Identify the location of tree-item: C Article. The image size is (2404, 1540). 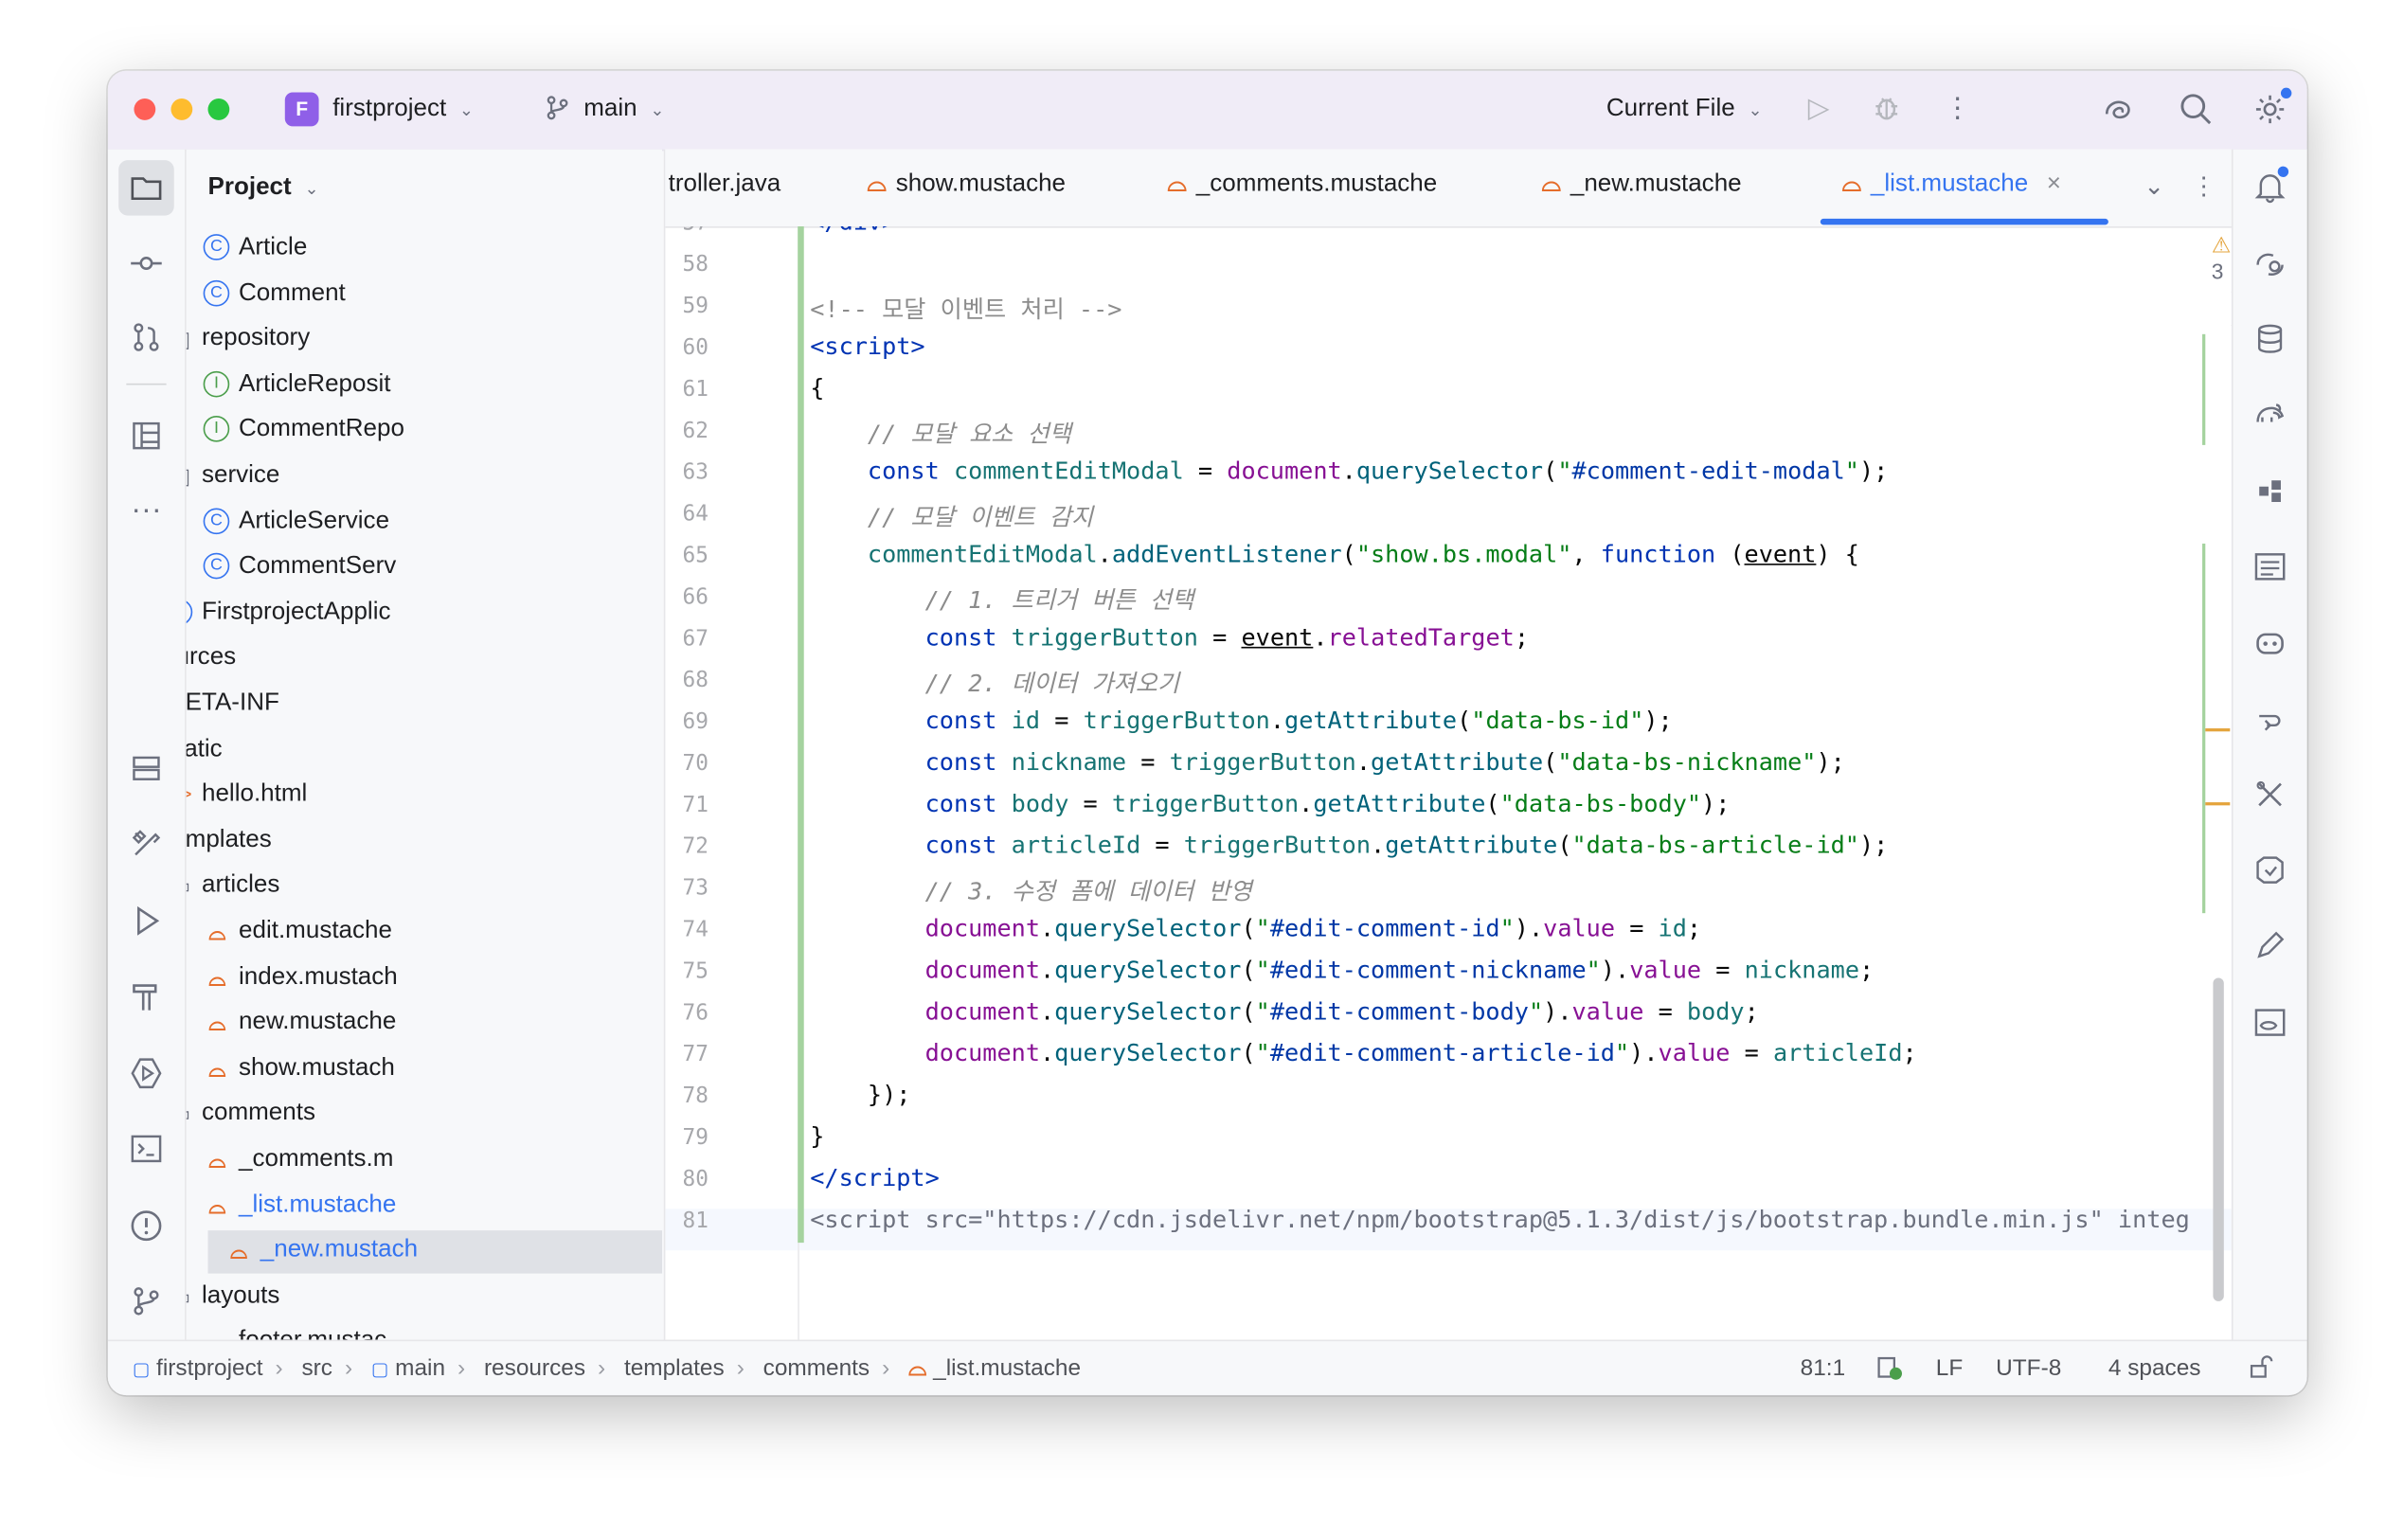
(424, 250).